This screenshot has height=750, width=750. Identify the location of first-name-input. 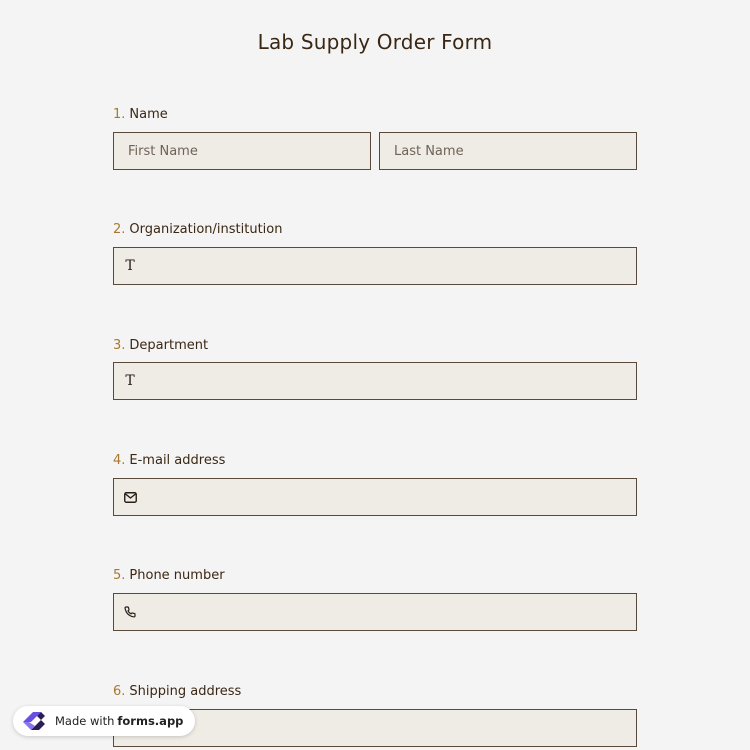
(242, 151).